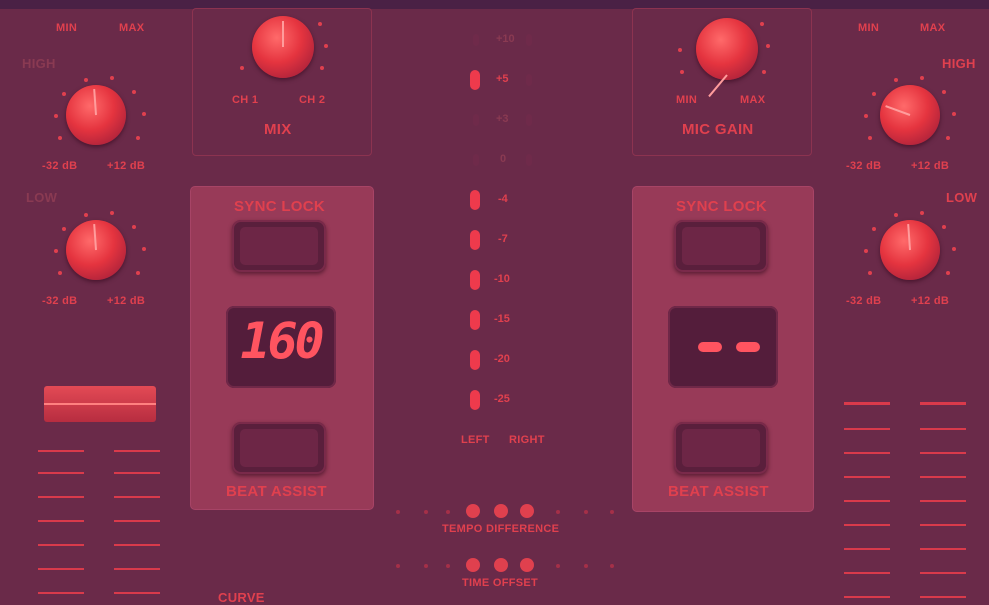  I want to click on right-beat-assist-label: BEAT ASSIST, so click(718, 491).